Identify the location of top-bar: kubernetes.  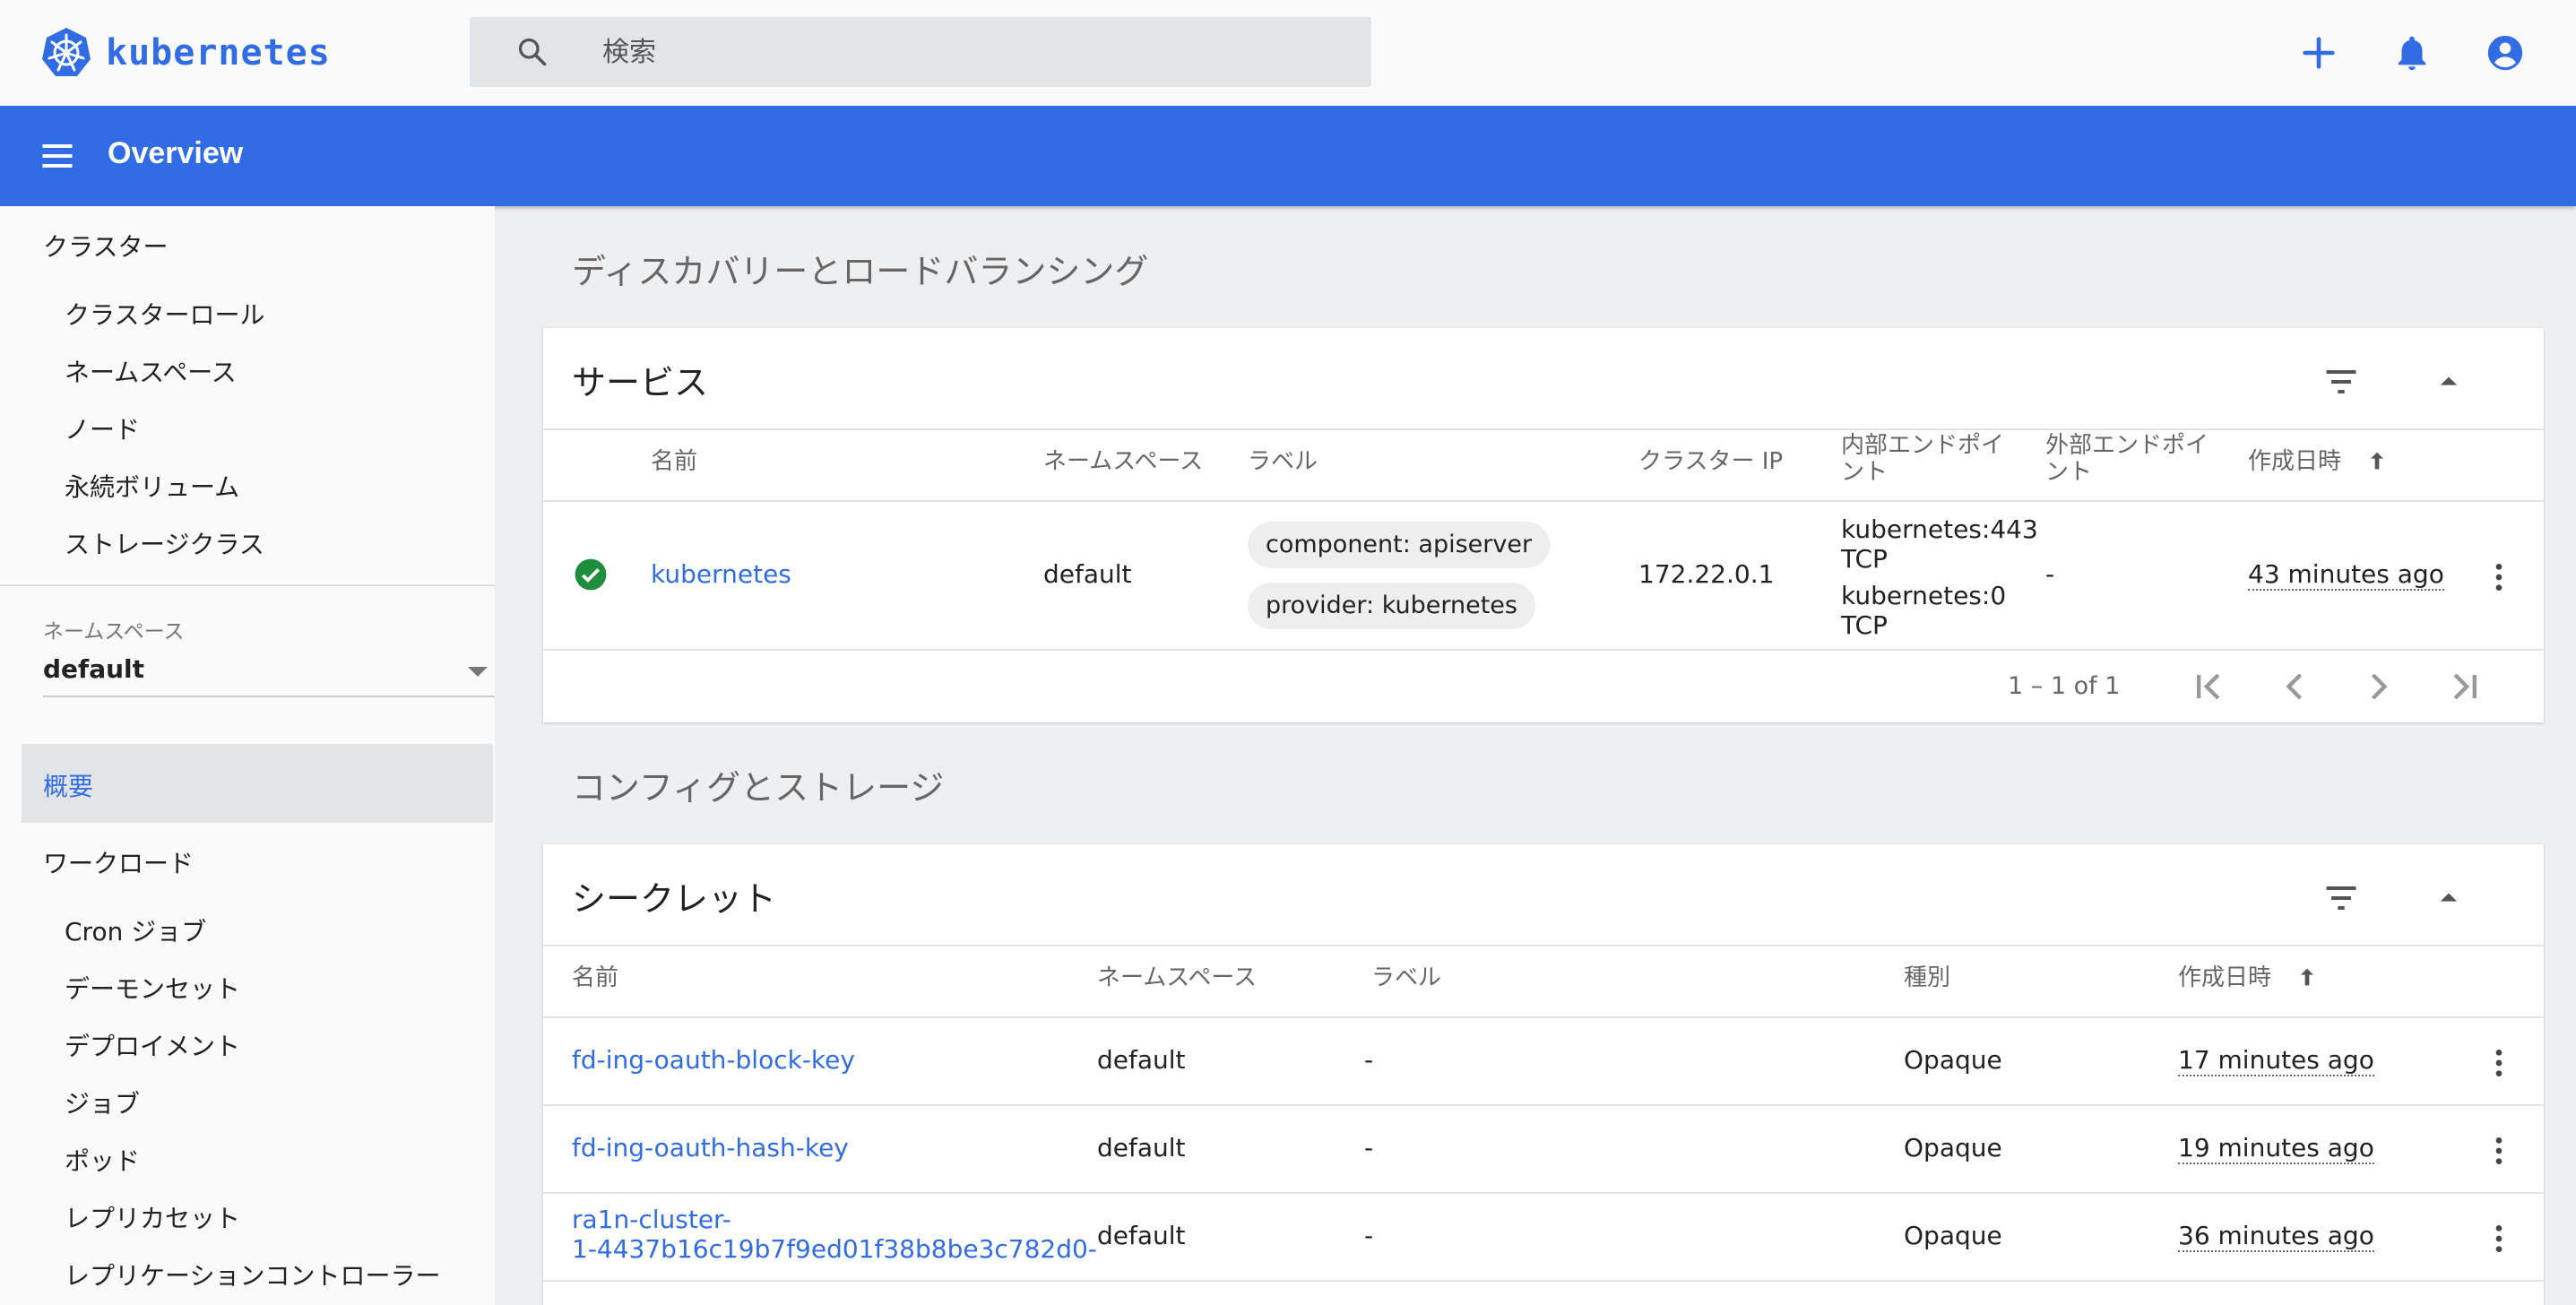
(1288, 53).